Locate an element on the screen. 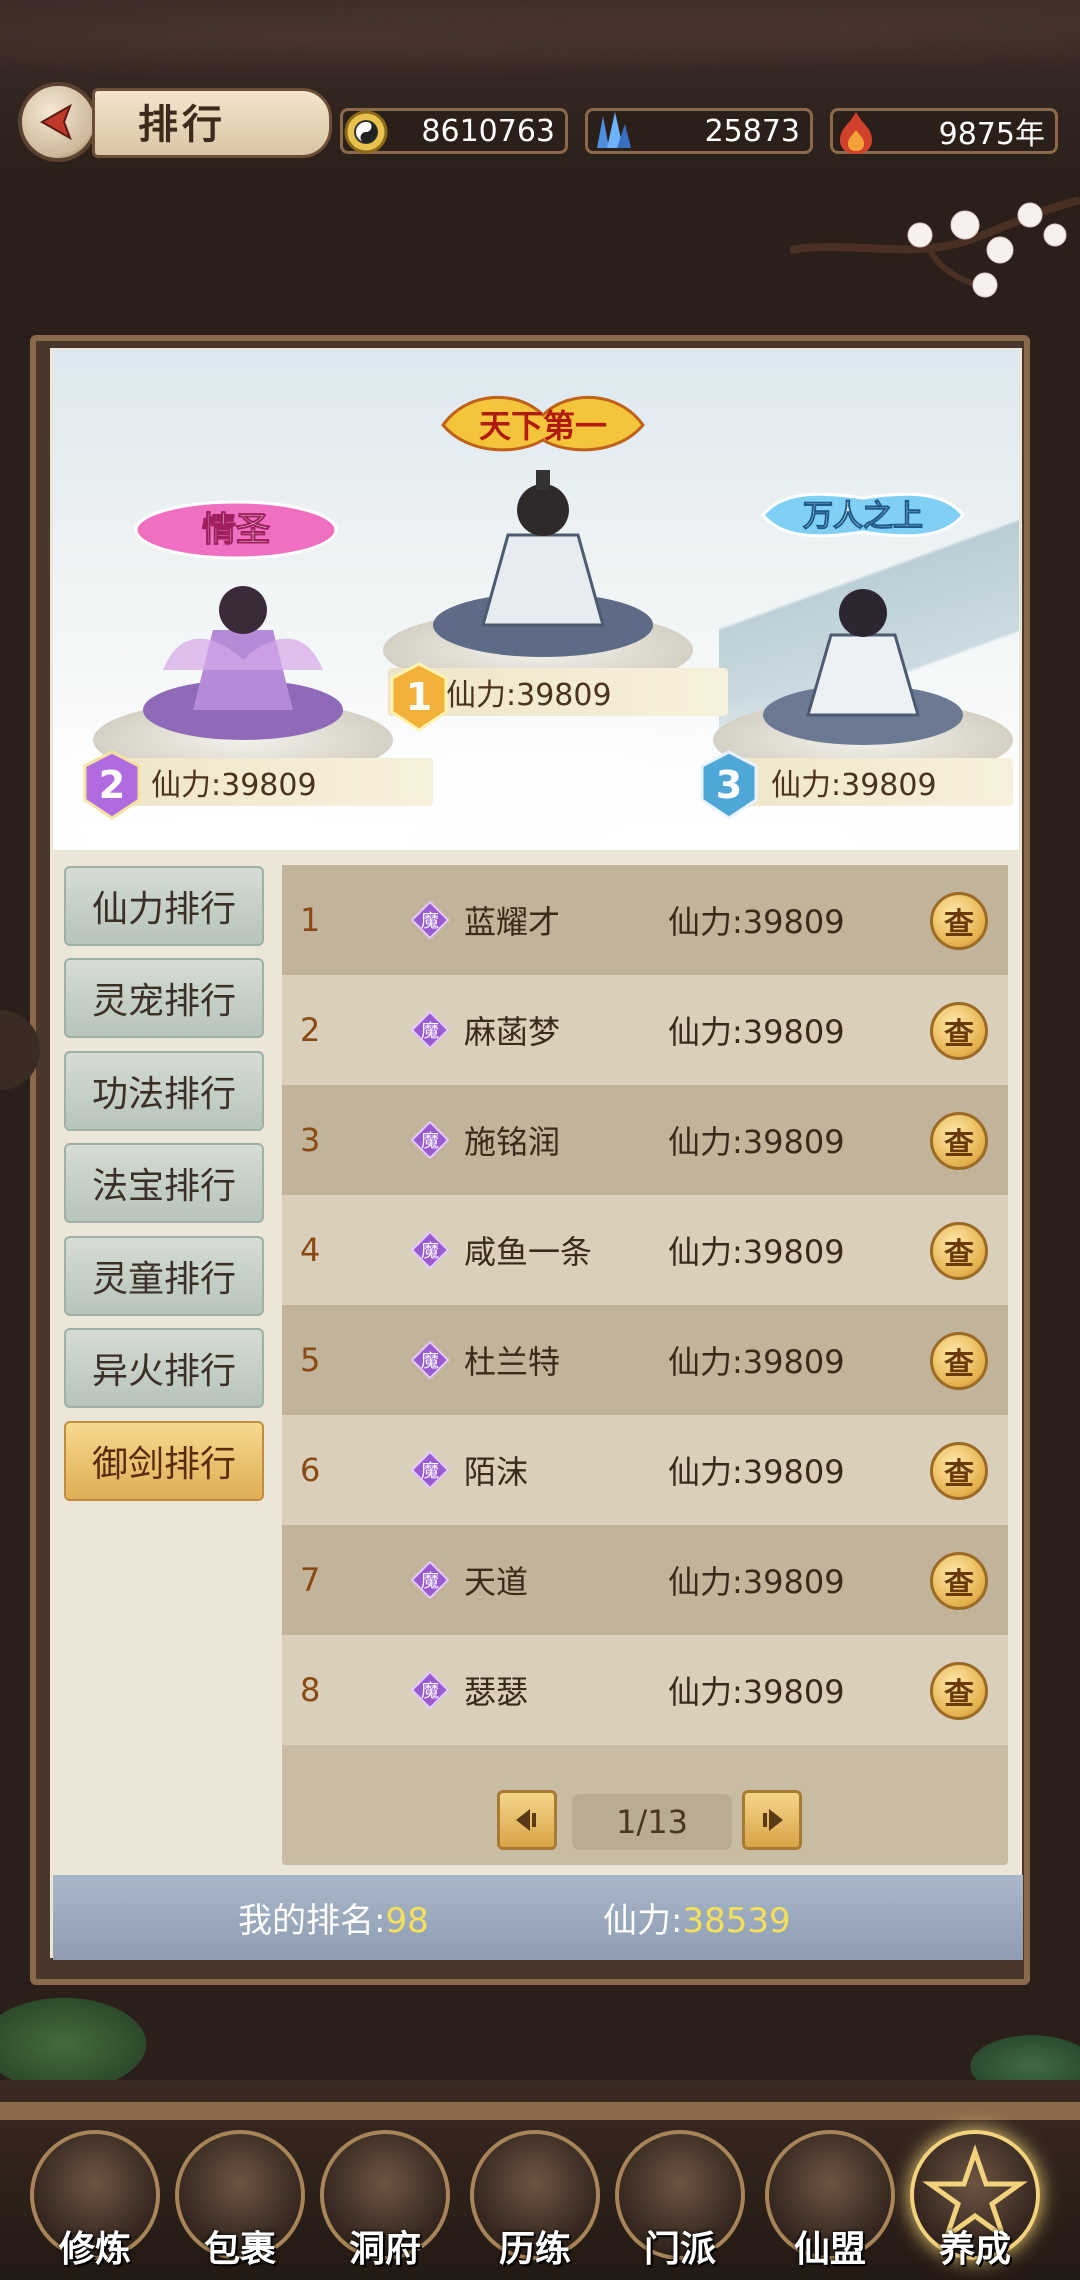 The width and height of the screenshot is (1080, 2280). my-power: 仙力:38539 is located at coordinates (697, 1917).